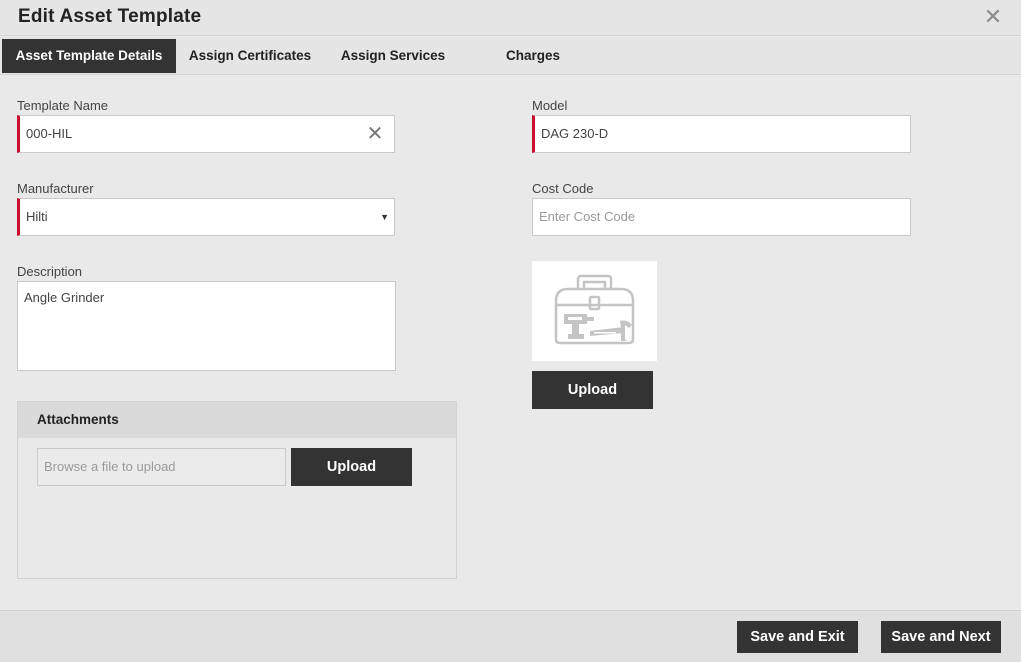  I want to click on modal-footer: Save and Exit Save and Next, so click(510, 636).